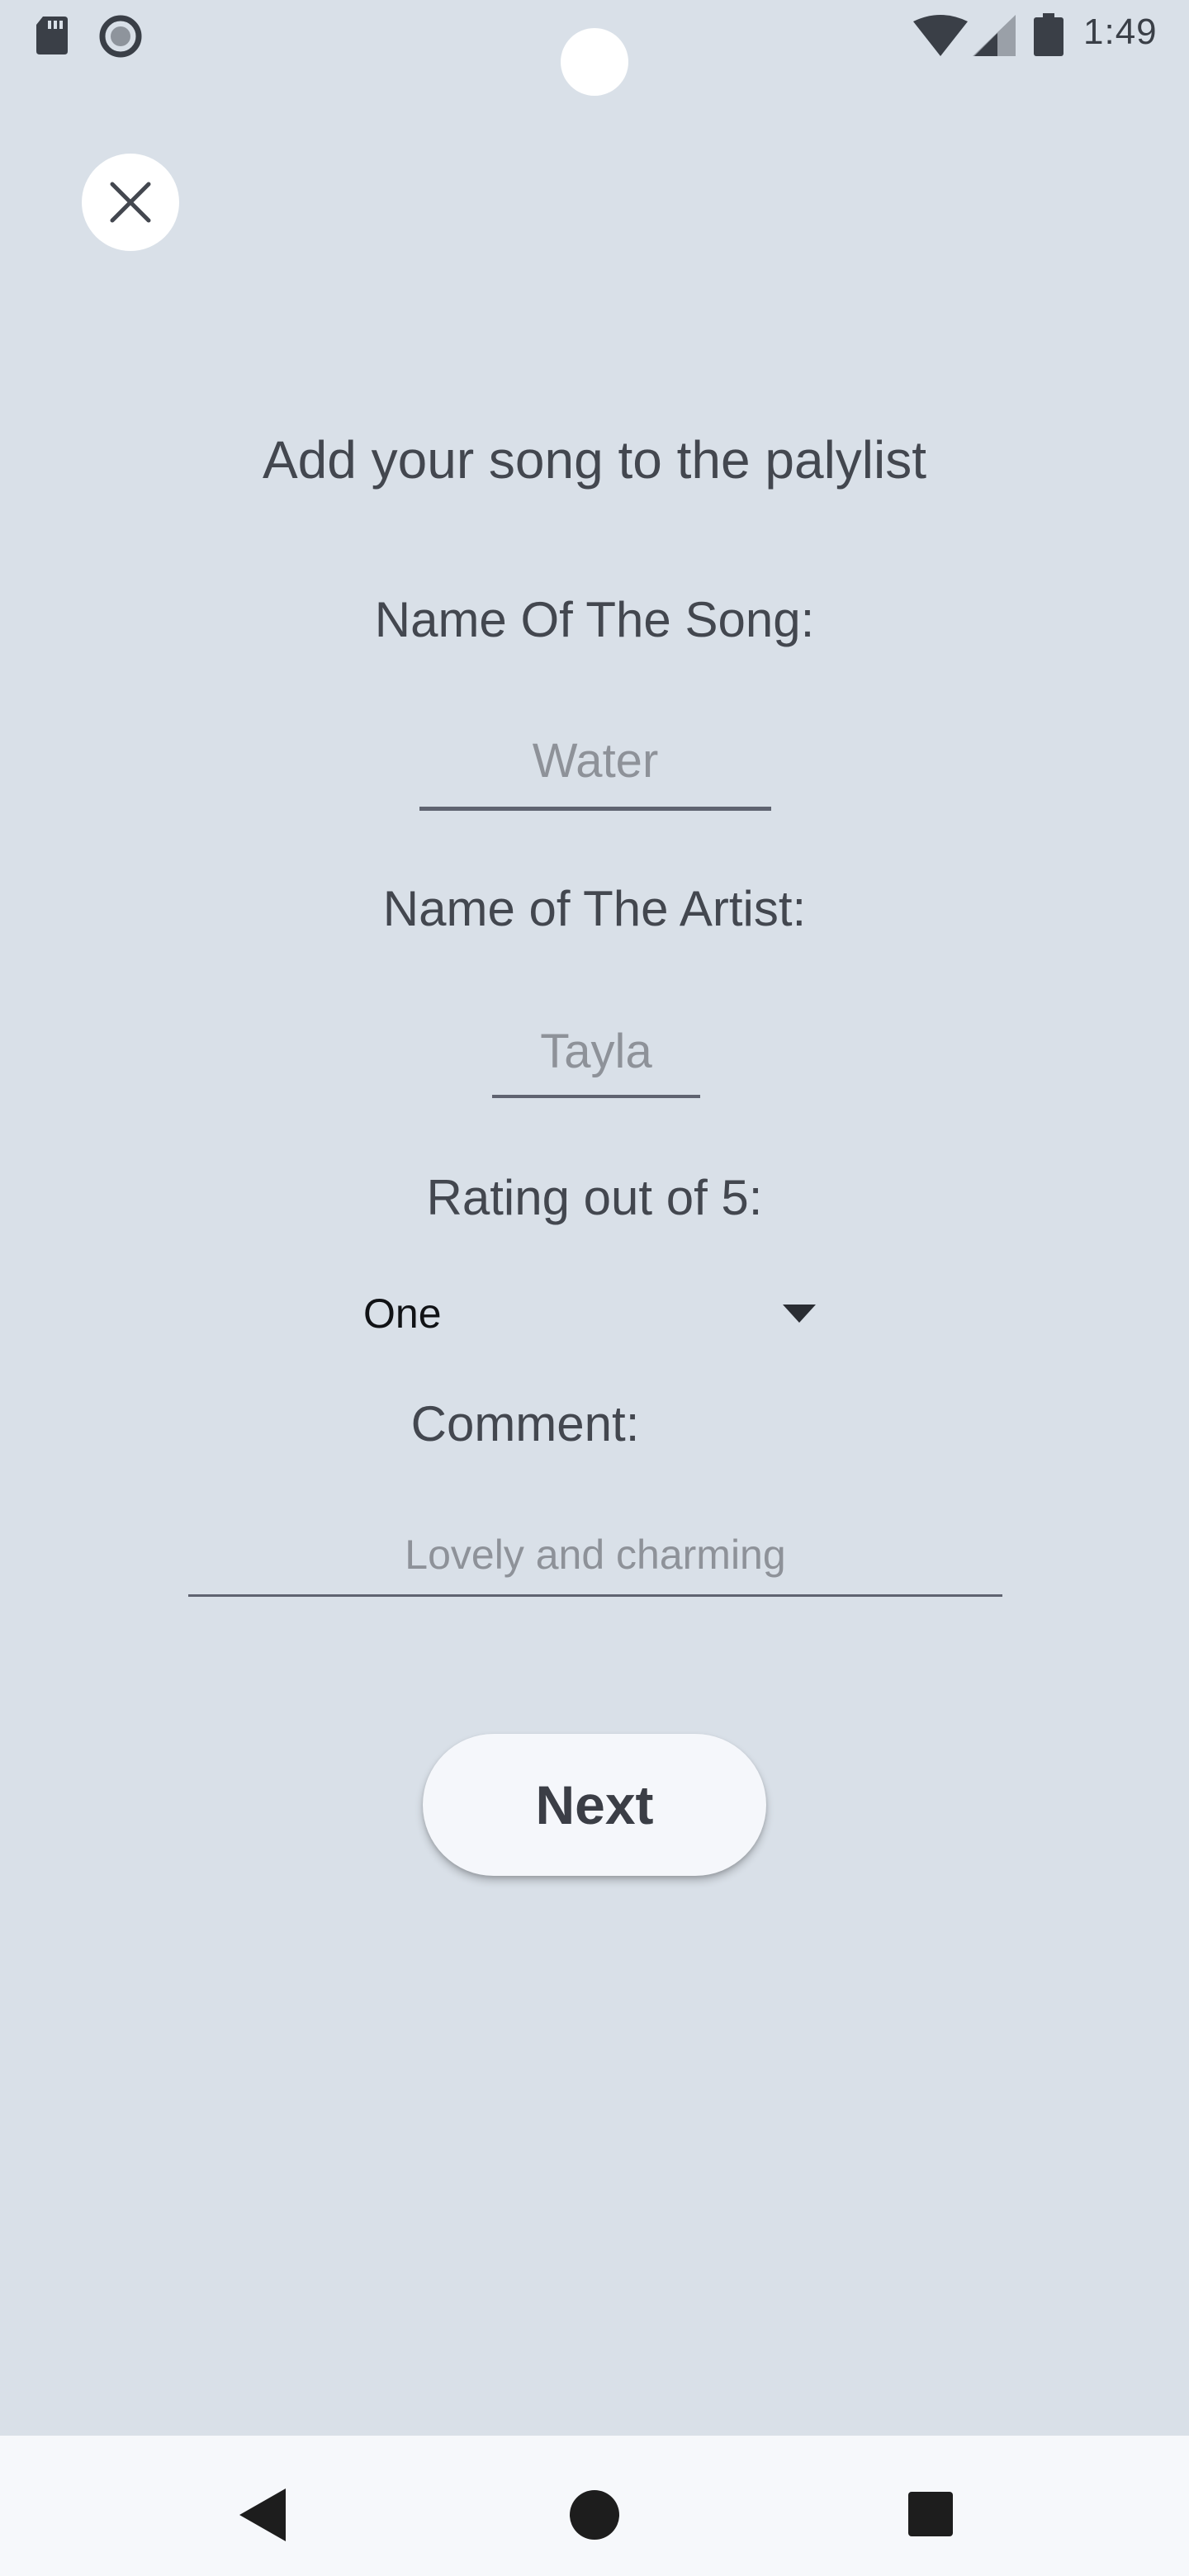  Describe the element at coordinates (594, 1805) in the screenshot. I see `next-button: Next` at that location.